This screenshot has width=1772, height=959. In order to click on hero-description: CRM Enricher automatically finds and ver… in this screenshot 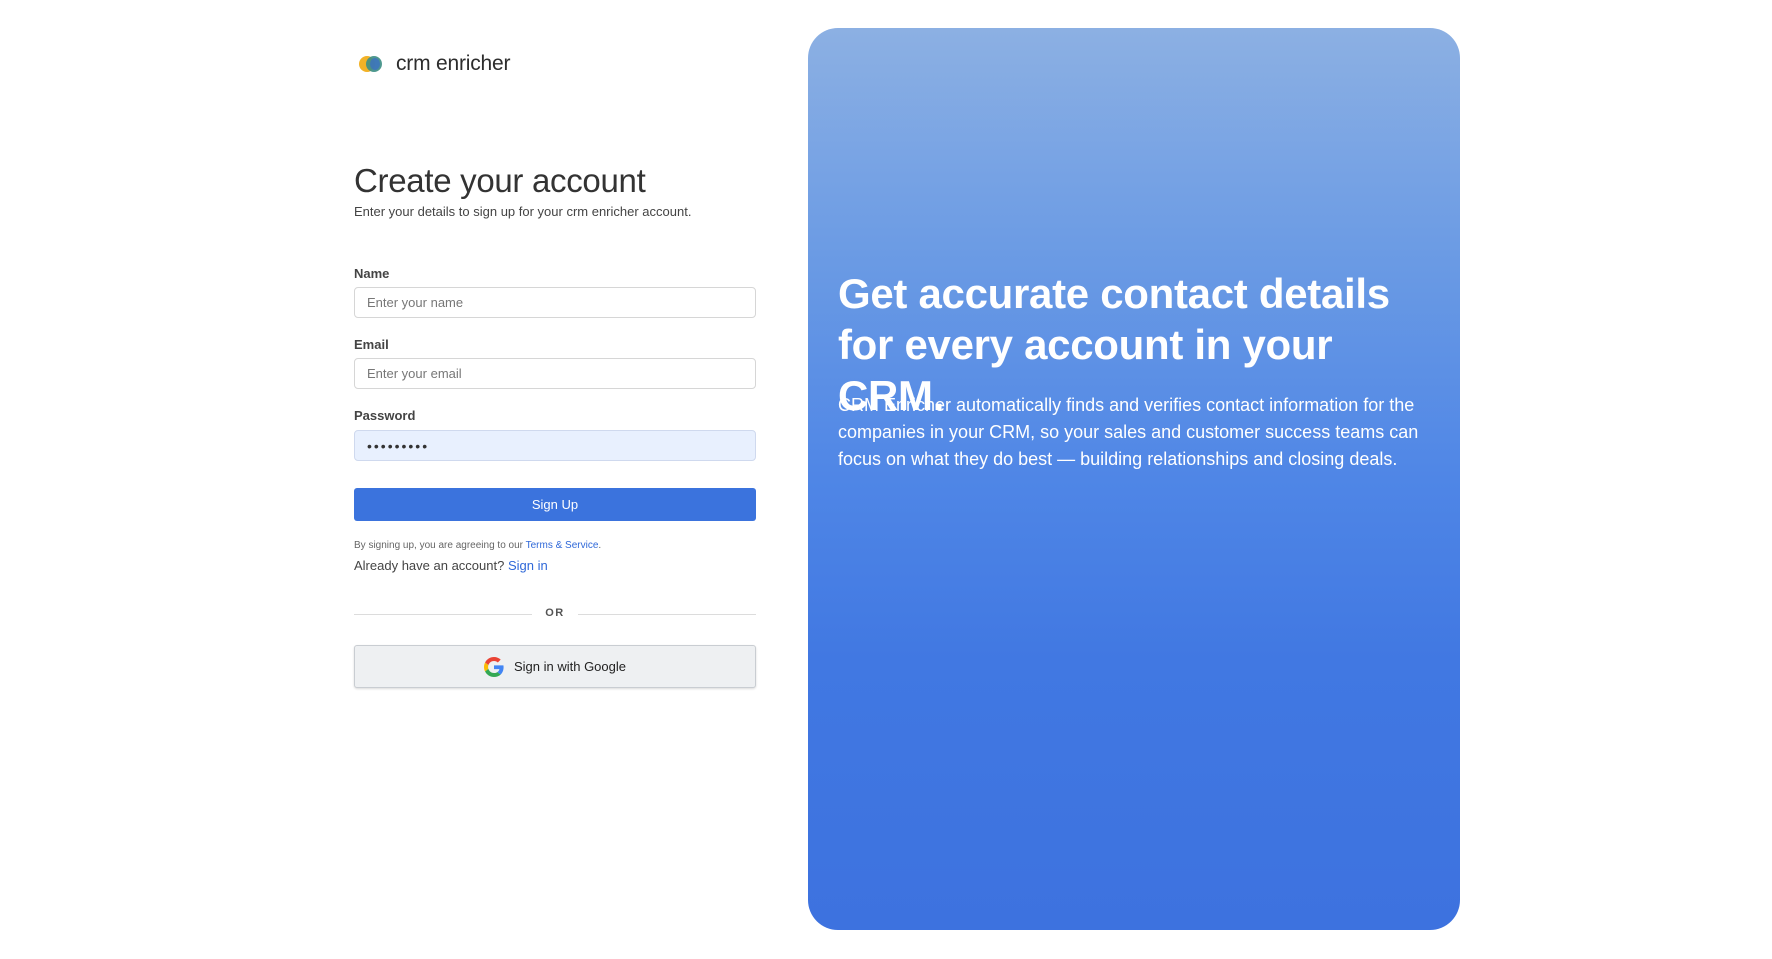, I will do `click(1128, 432)`.